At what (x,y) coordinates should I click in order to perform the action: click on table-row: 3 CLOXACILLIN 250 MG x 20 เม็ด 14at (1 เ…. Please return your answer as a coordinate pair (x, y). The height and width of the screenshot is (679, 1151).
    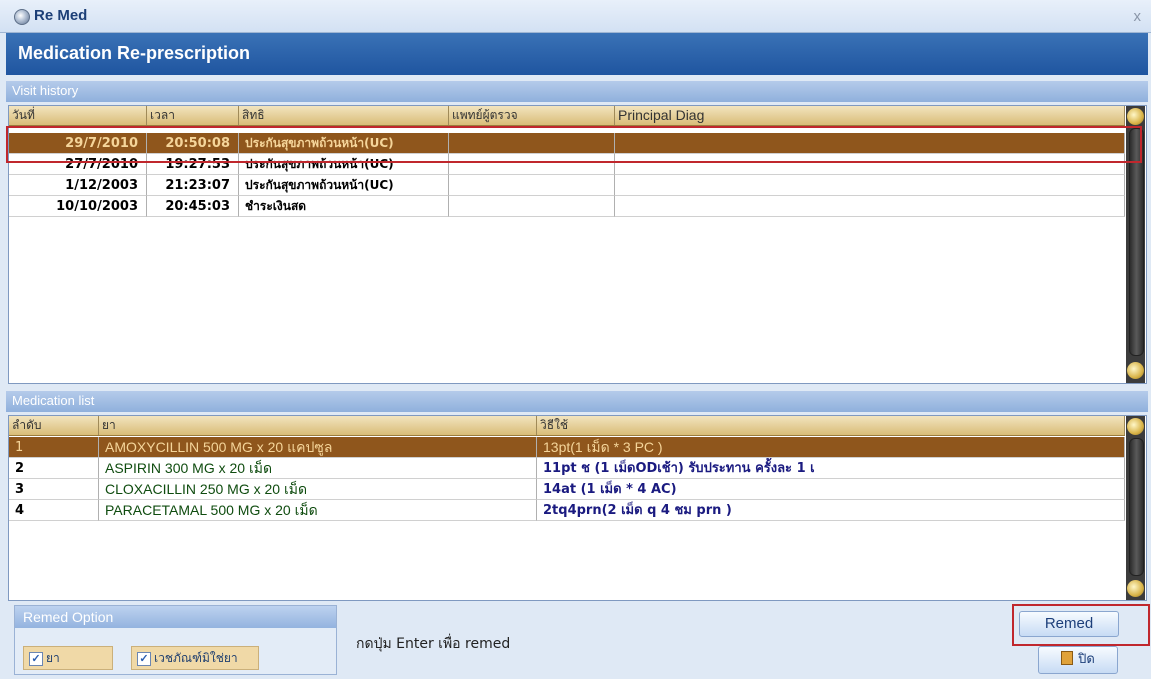
    Looking at the image, I should click on (567, 489).